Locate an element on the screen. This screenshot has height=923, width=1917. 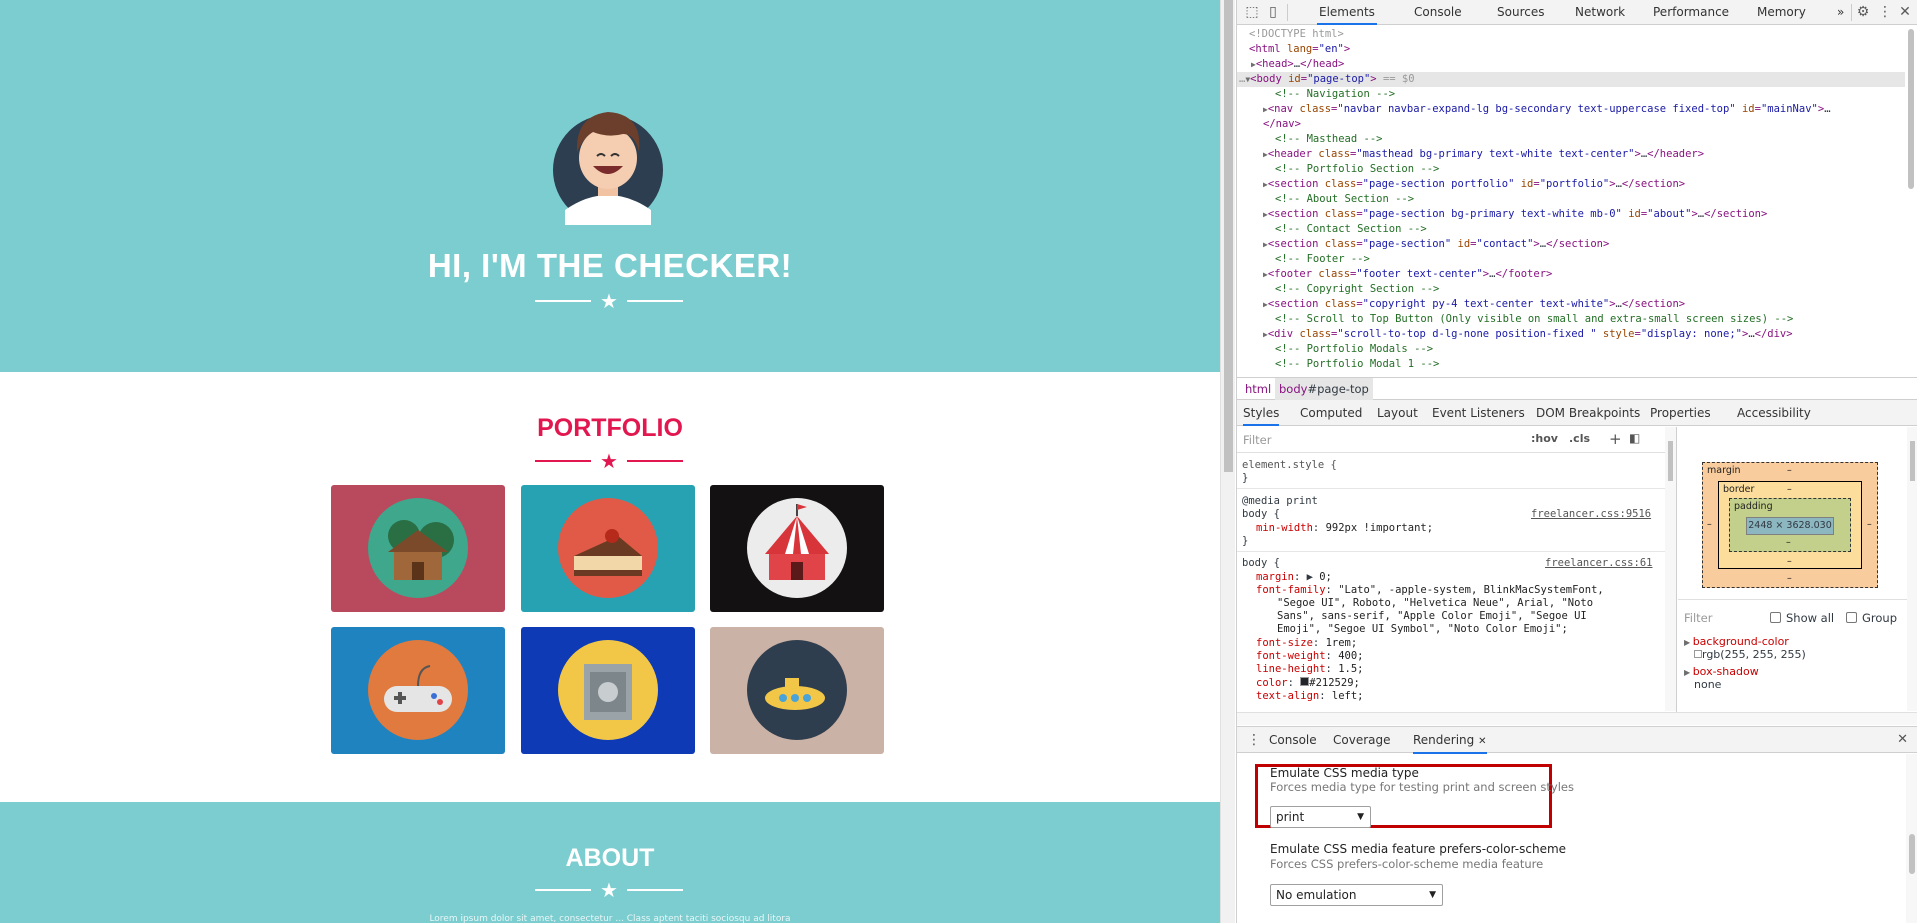
box-model-padding: padding – 2448 × 3628.030 is located at coordinates (1790, 525).